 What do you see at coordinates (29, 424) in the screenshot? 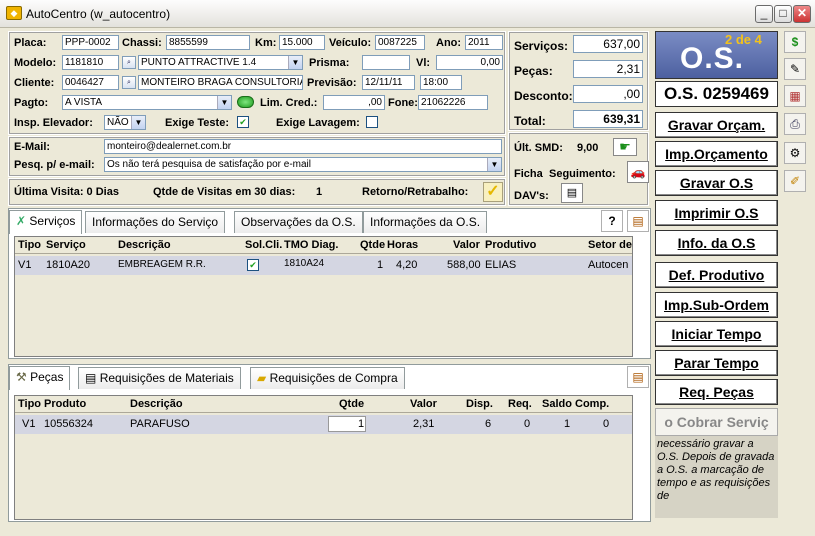
I see `cell-tipo: V1` at bounding box center [29, 424].